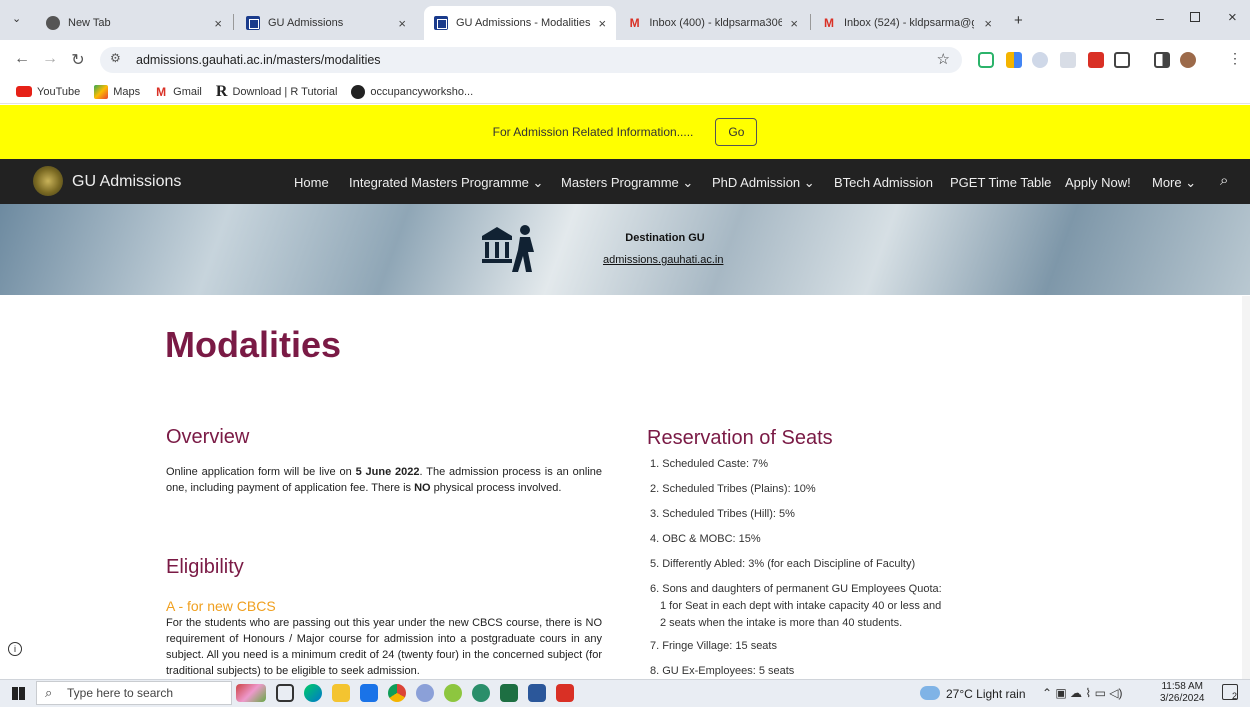  I want to click on site-settings-icon: ⚙, so click(115, 58).